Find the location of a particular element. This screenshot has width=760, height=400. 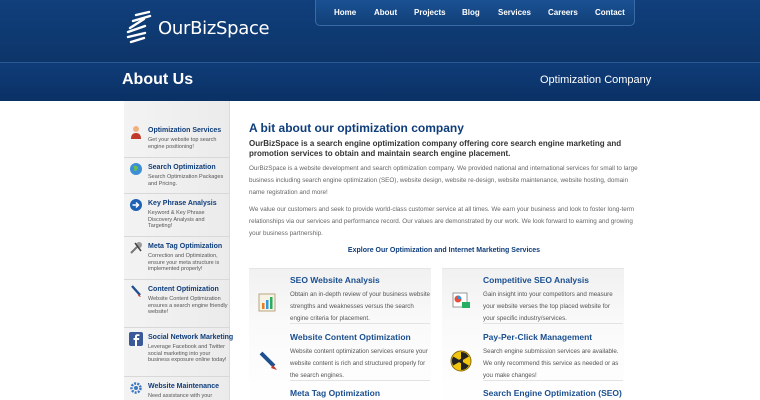

report-icon is located at coordinates (461, 300).